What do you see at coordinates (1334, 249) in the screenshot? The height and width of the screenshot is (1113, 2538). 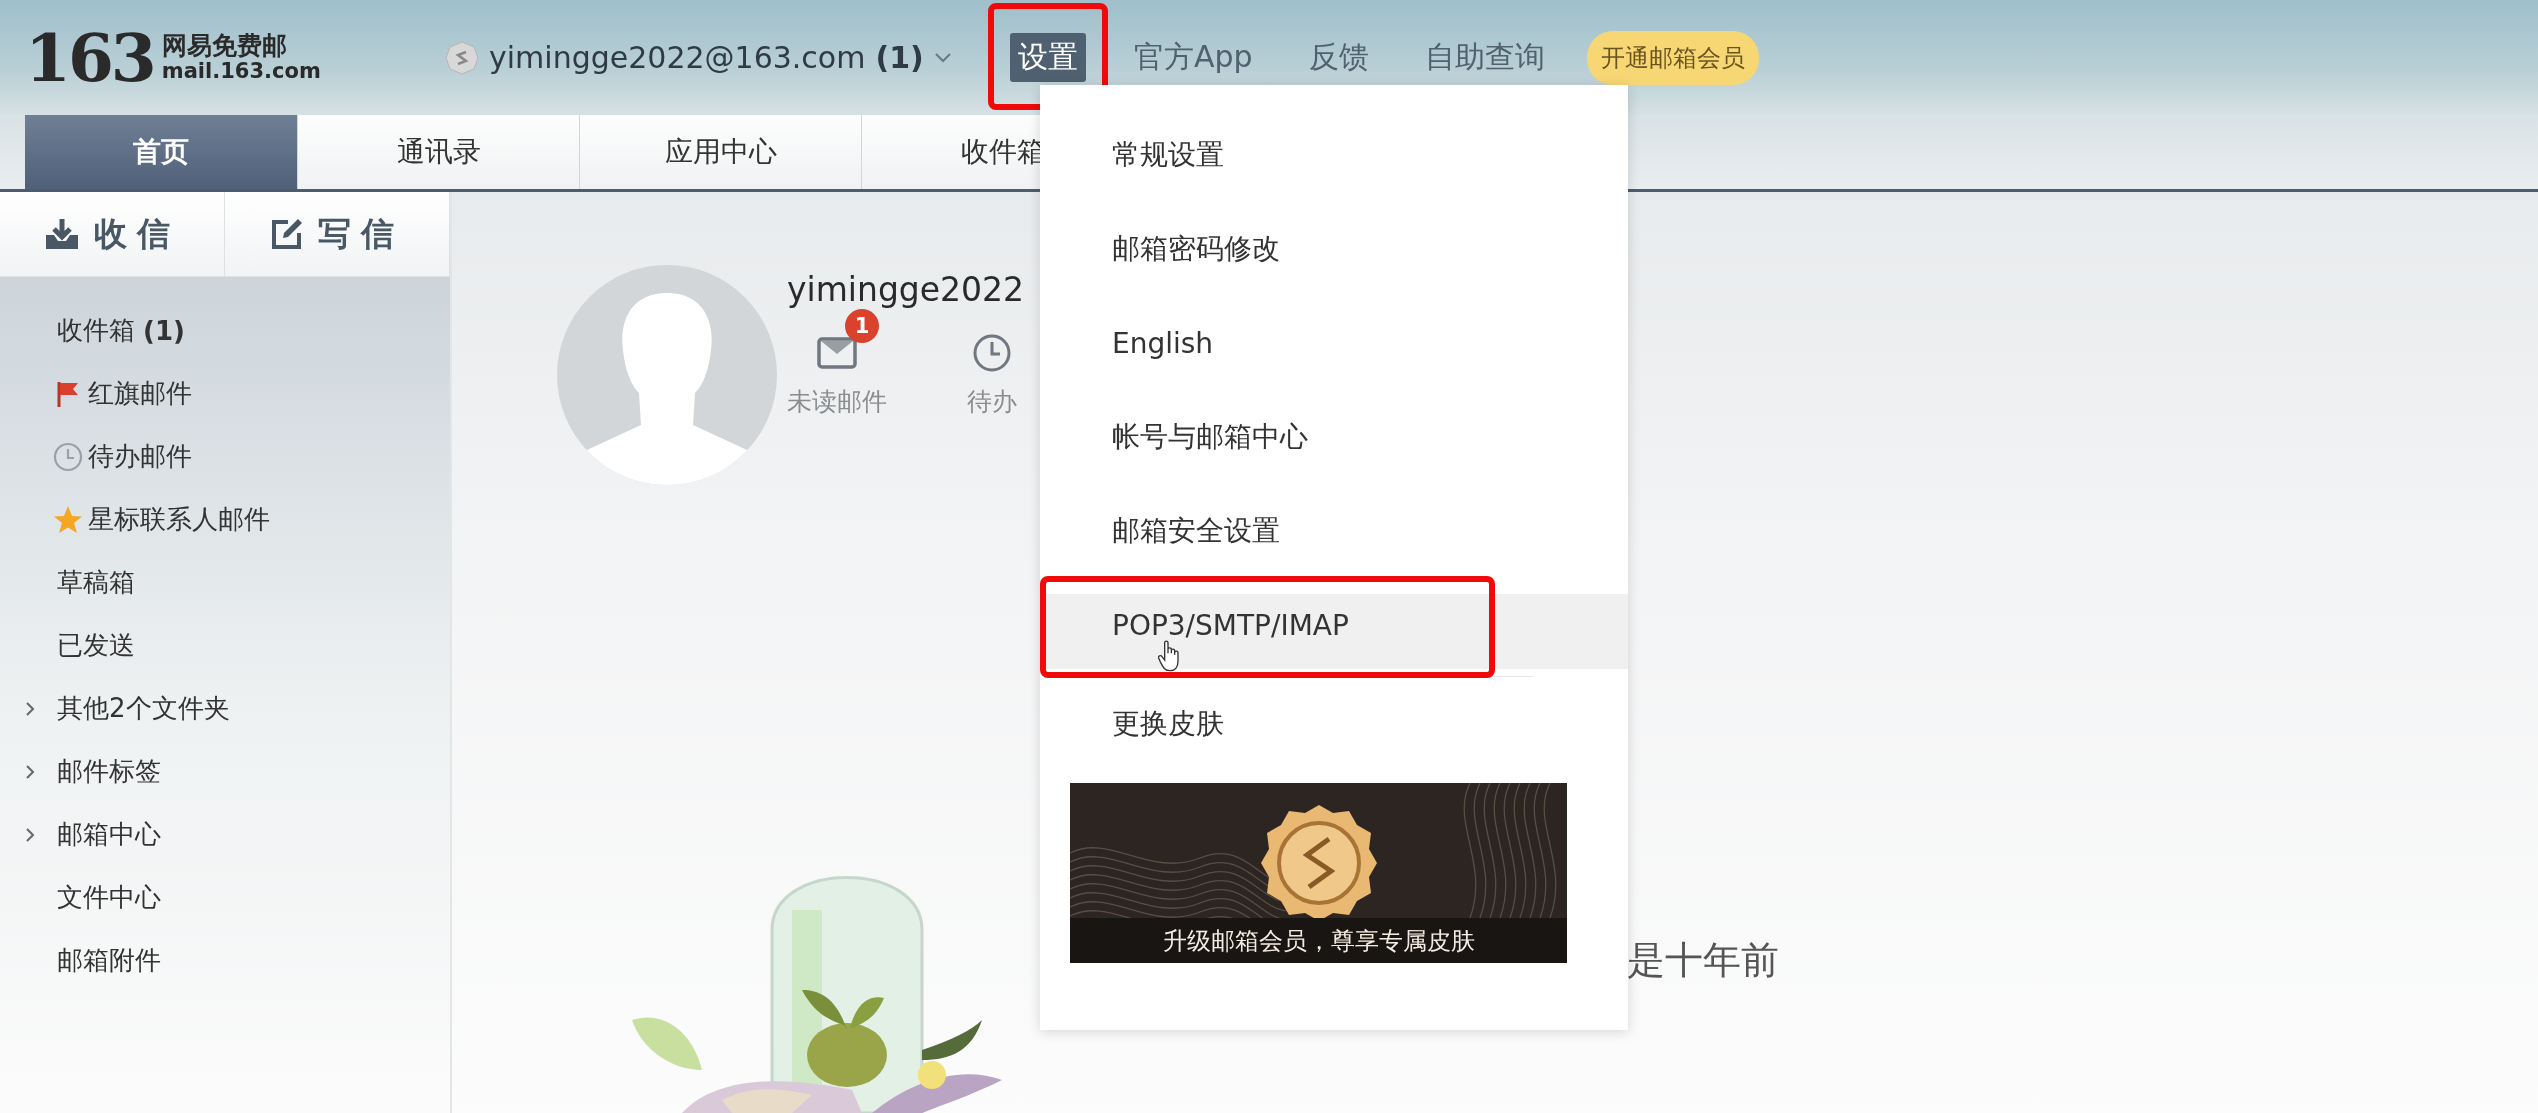 I see `menu-item: 邮箱密码修改` at bounding box center [1334, 249].